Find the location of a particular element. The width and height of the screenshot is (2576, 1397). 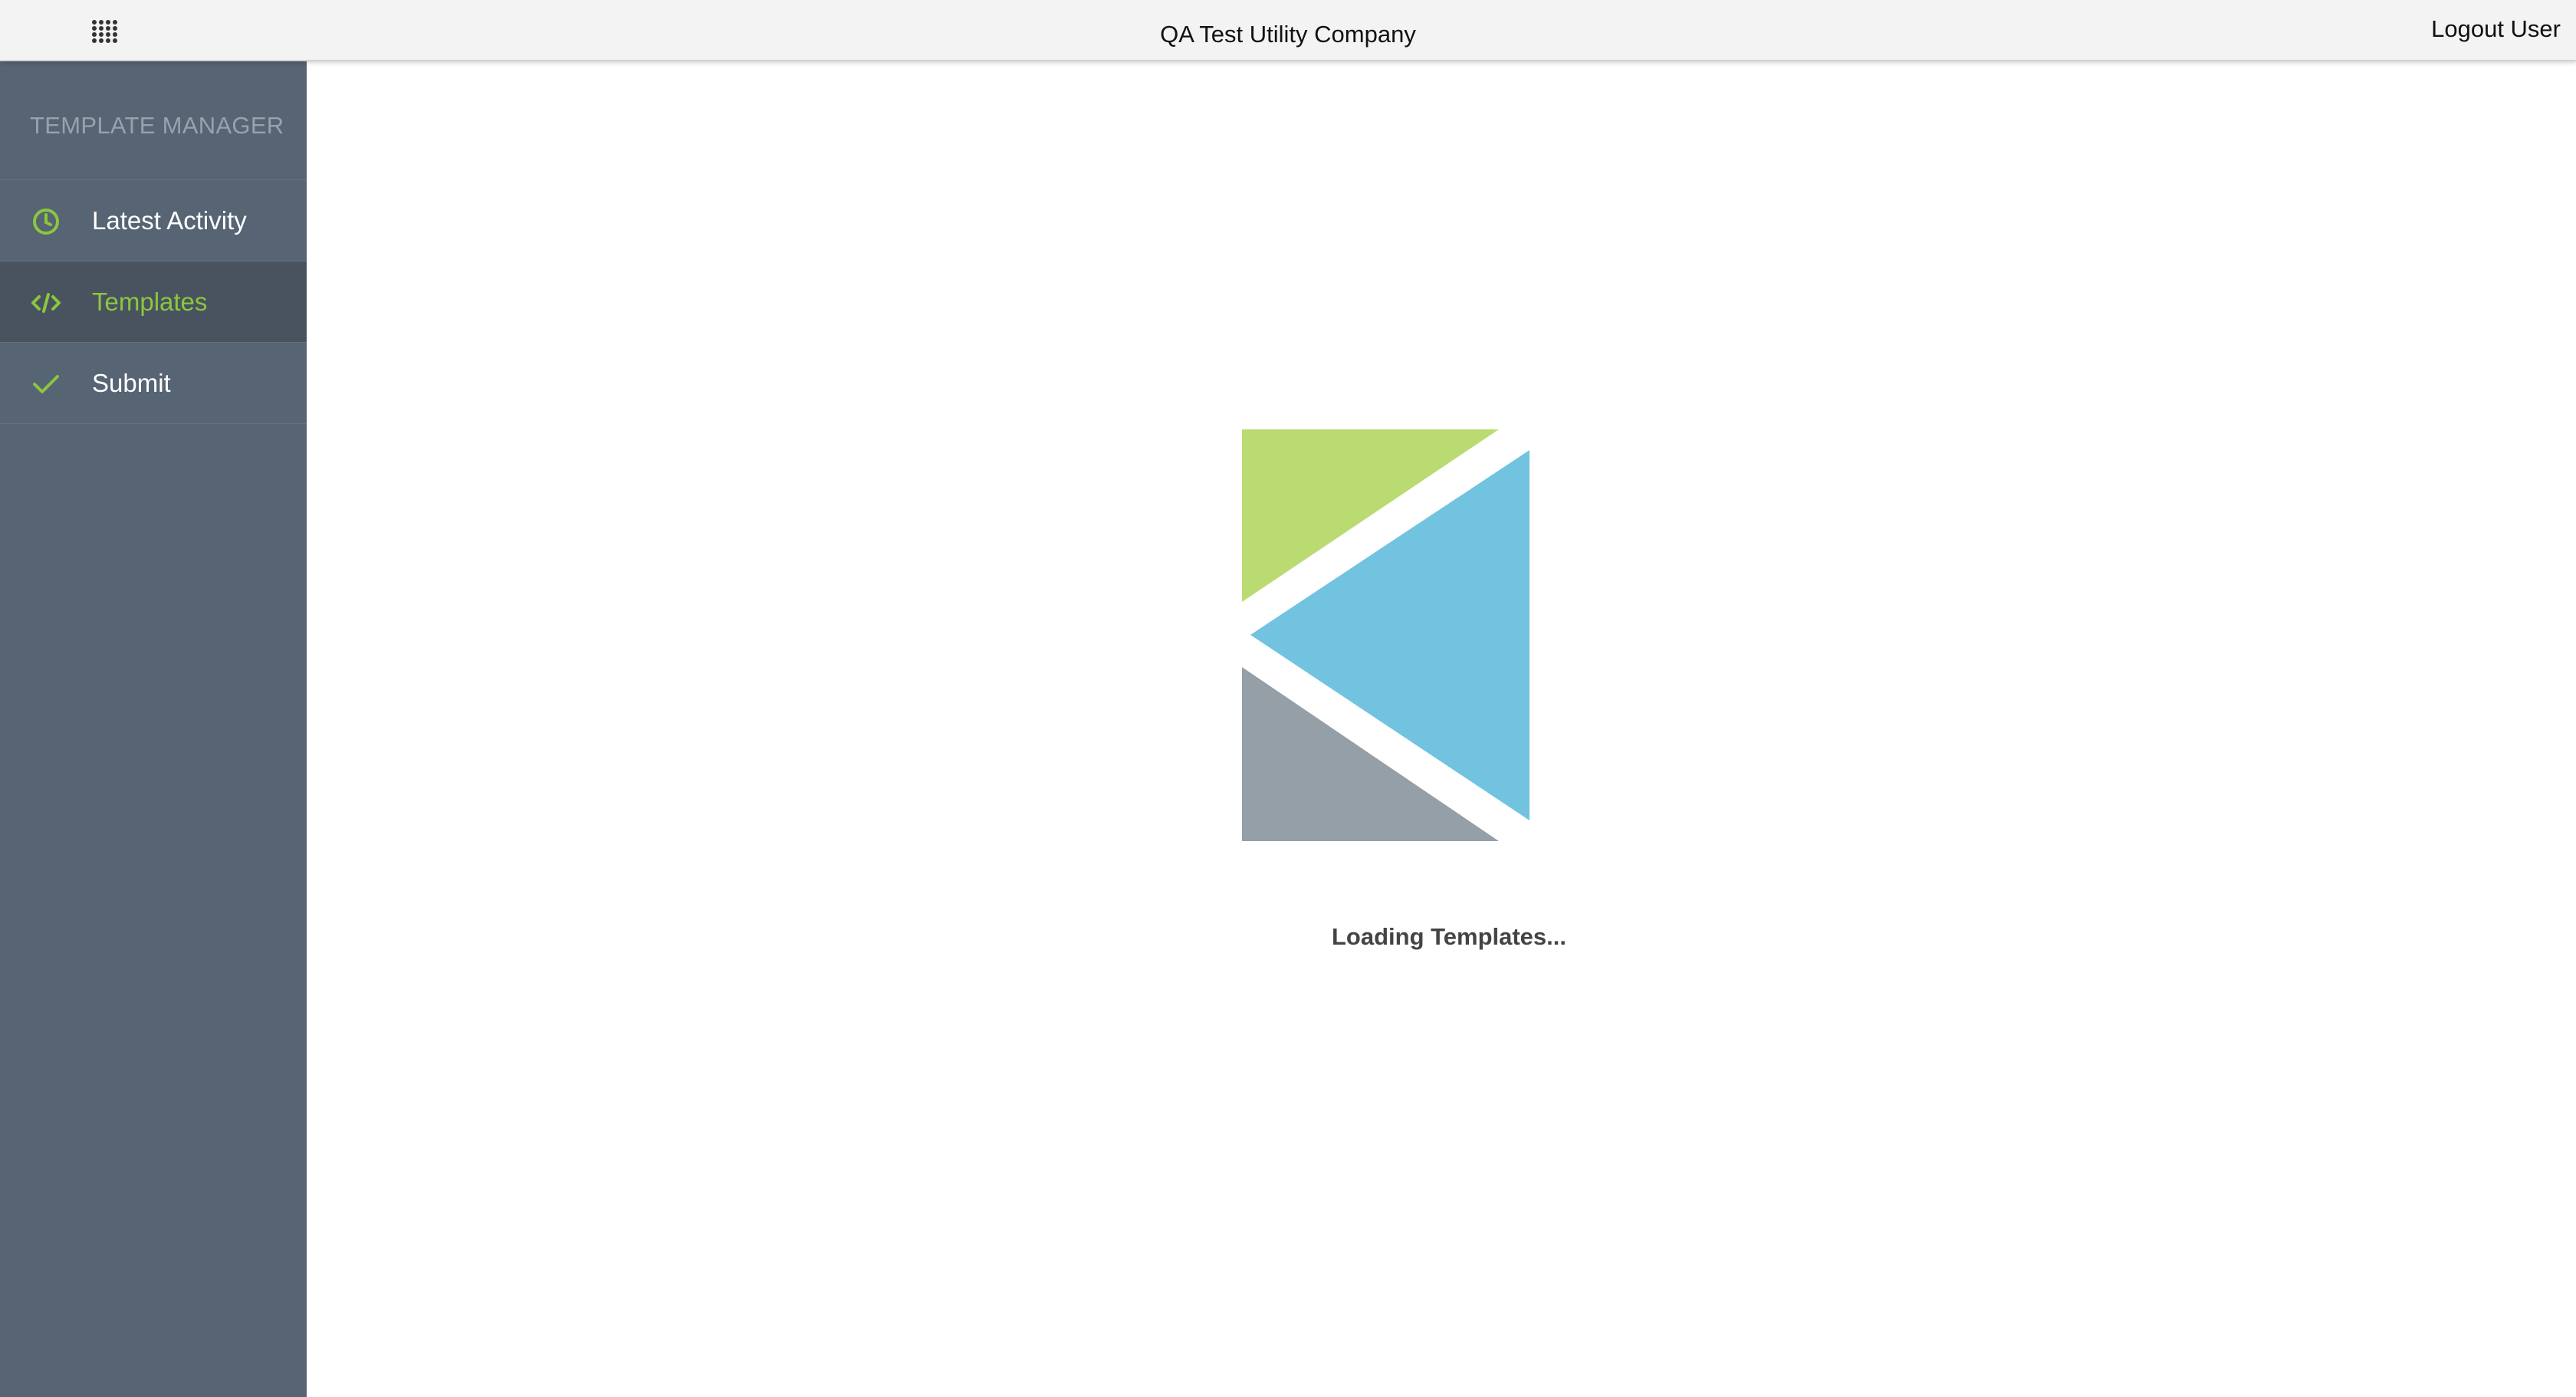

code-icon is located at coordinates (46, 303).